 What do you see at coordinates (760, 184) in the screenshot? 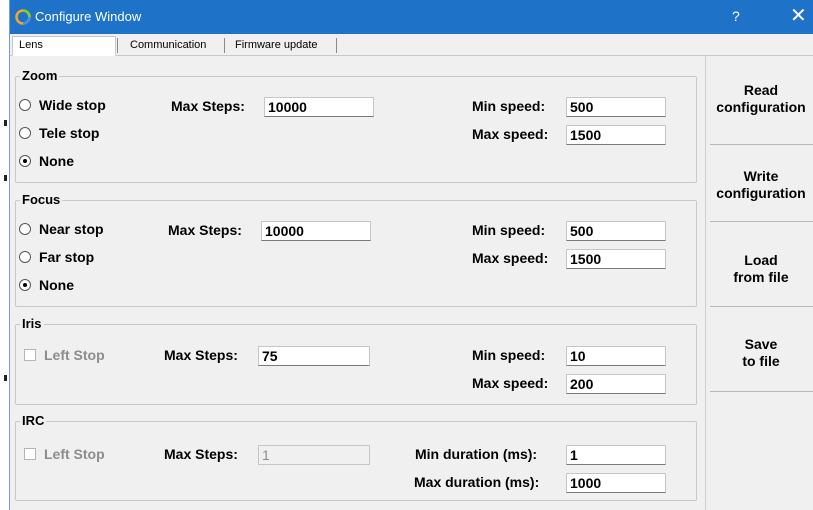
I see `write-configuration-button: Write configuration` at bounding box center [760, 184].